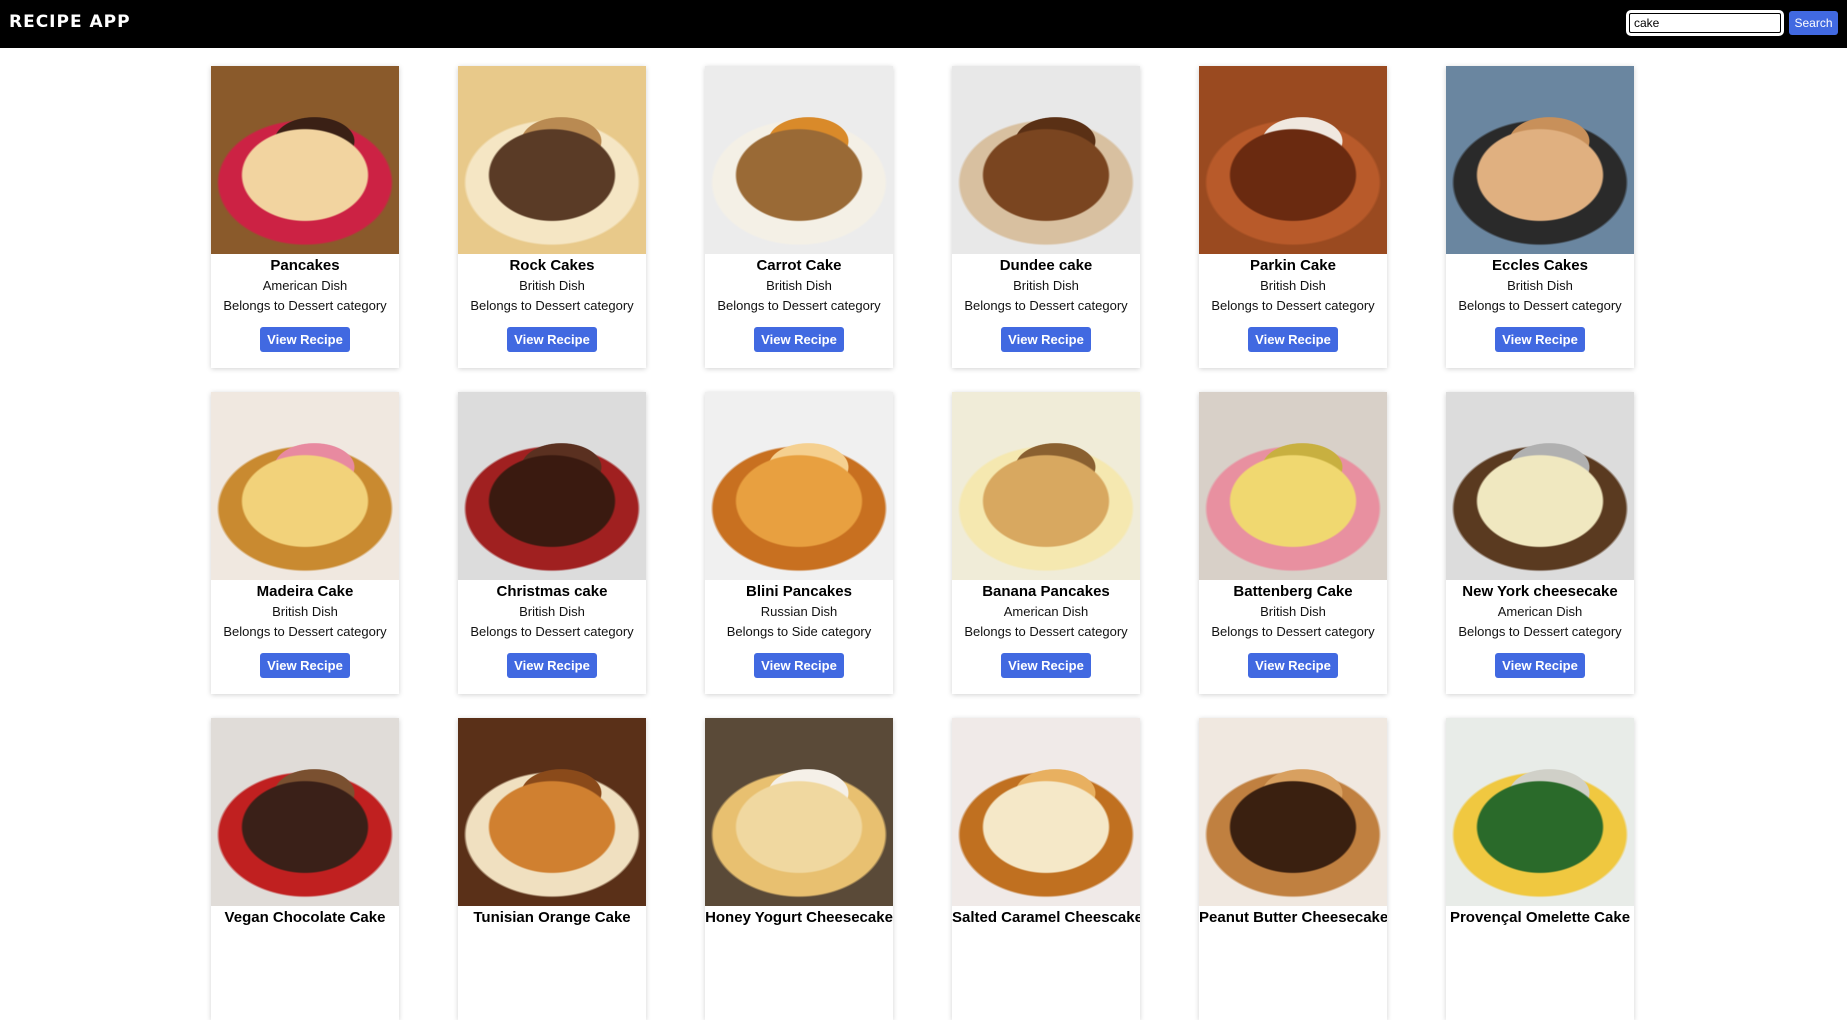 This screenshot has width=1847, height=1020. Describe the element at coordinates (552, 591) in the screenshot. I see `recipe-title: Christmas cake` at that location.